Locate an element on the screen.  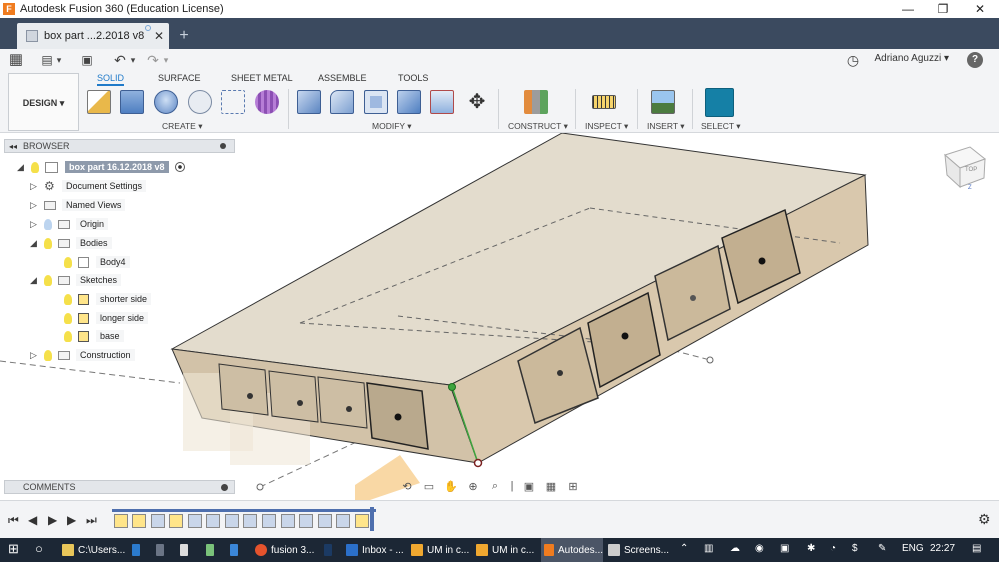
job-status-clock-icon: ◷ is located at coordinates (853, 60).